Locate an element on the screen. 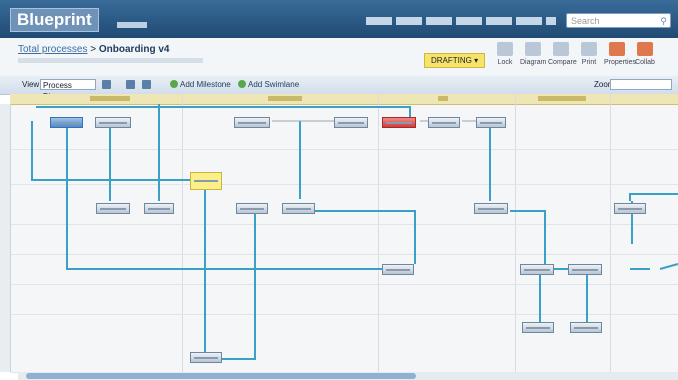 This screenshot has width=678, height=380. tool-label: Diagram is located at coordinates (533, 62).